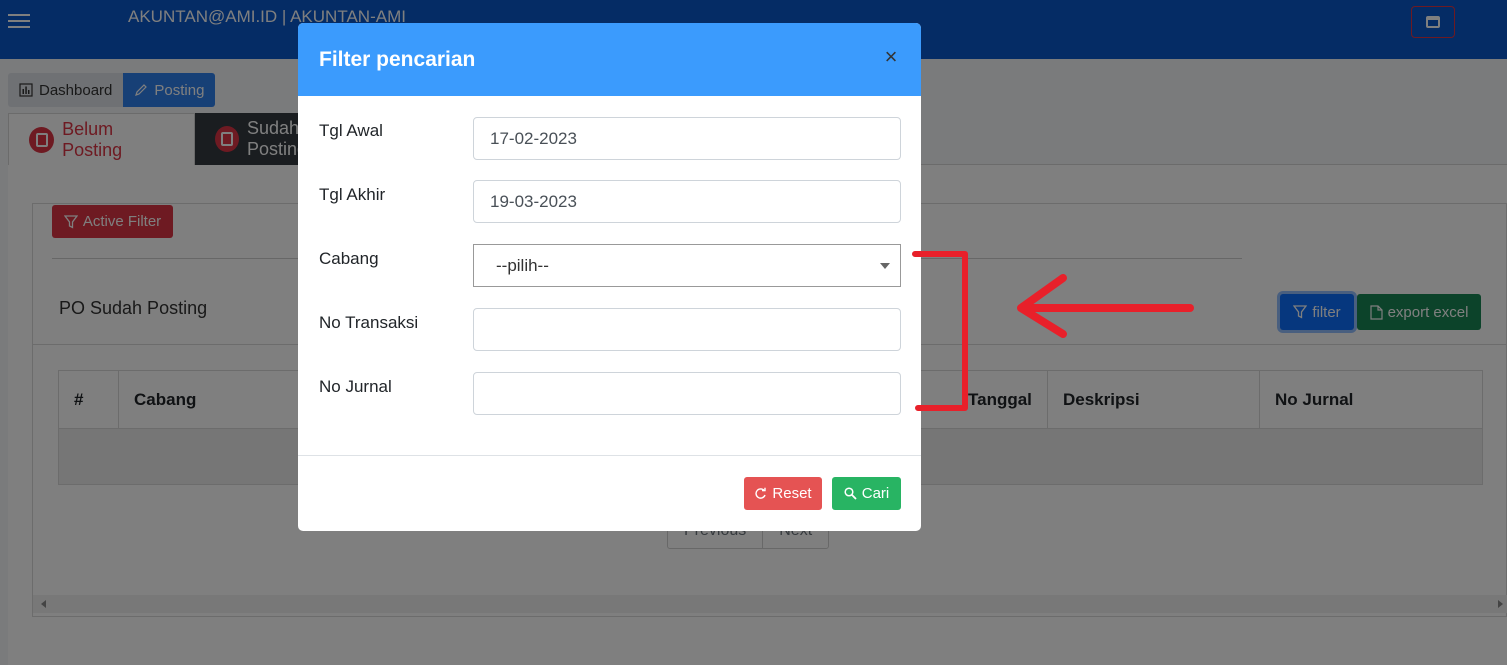  I want to click on modal-title: Filter pencarian, so click(397, 59).